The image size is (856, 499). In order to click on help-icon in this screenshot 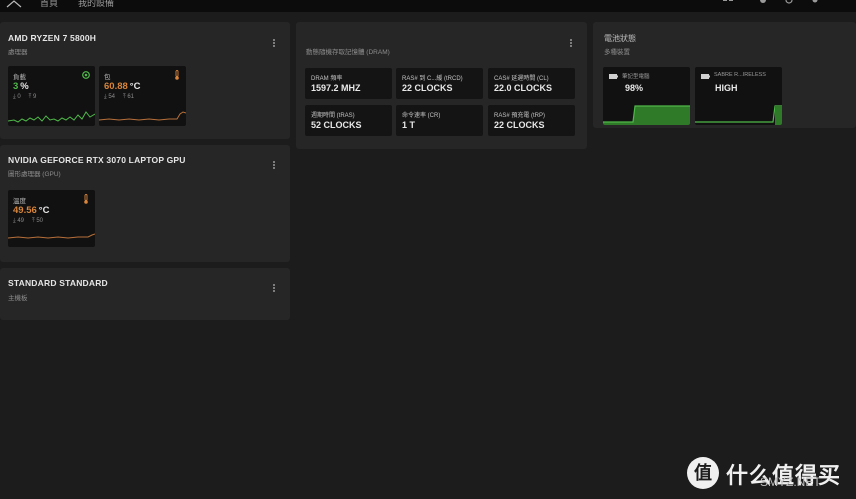, I will do `click(789, 3)`.